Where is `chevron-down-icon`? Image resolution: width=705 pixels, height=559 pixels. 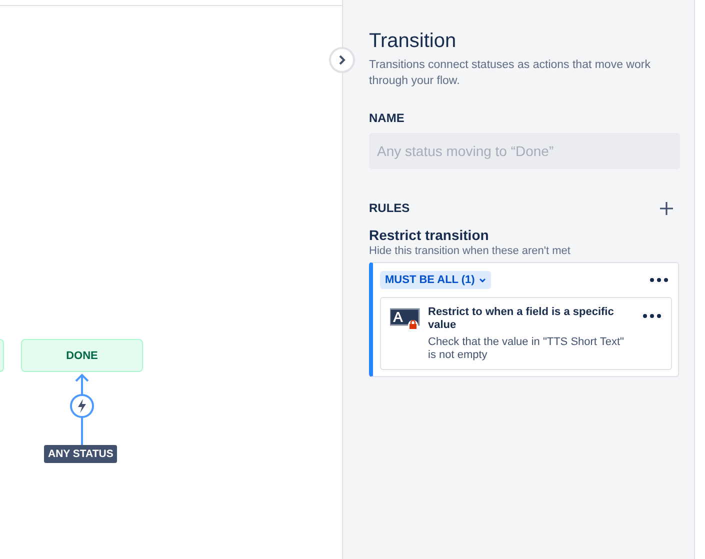 chevron-down-icon is located at coordinates (482, 280).